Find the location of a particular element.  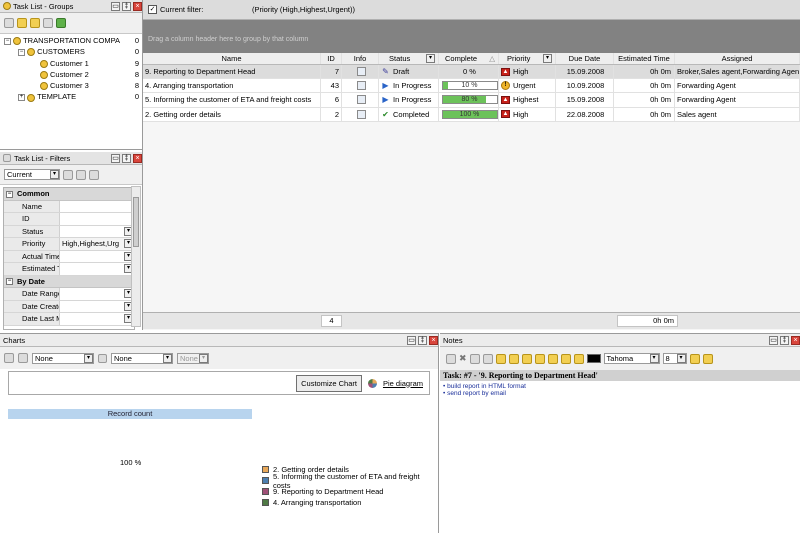

pie-chart-icon is located at coordinates (372, 383).